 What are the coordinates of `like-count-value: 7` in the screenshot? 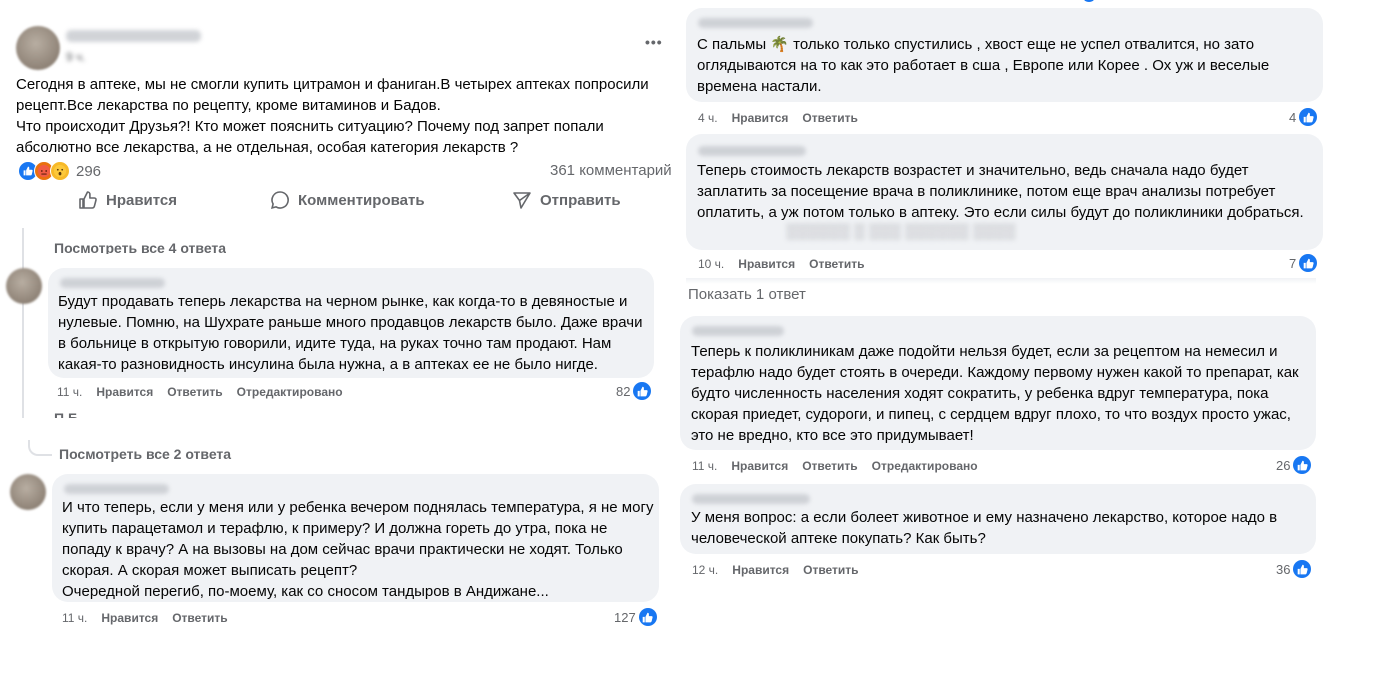 It's located at (1293, 263).